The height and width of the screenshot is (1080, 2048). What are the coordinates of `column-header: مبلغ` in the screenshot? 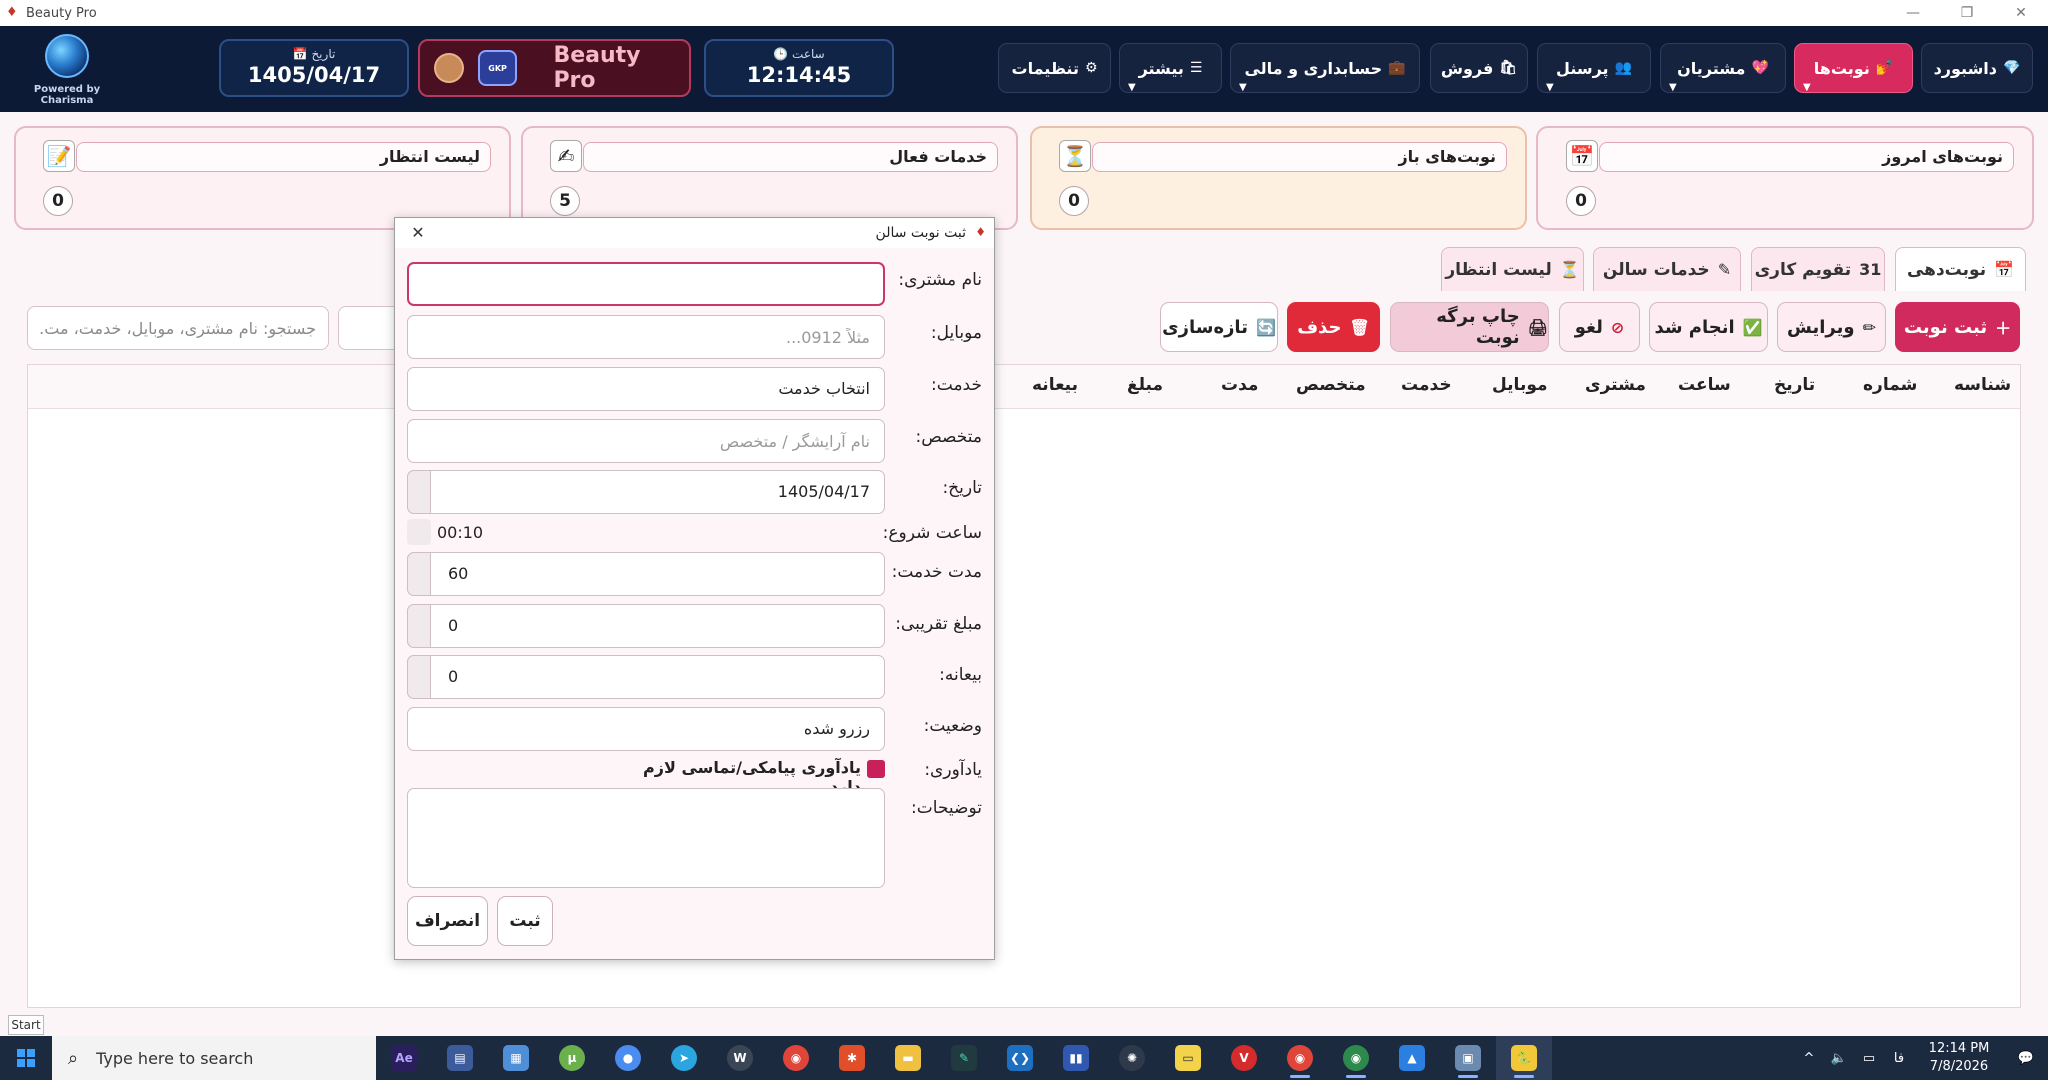 It's located at (1145, 385).